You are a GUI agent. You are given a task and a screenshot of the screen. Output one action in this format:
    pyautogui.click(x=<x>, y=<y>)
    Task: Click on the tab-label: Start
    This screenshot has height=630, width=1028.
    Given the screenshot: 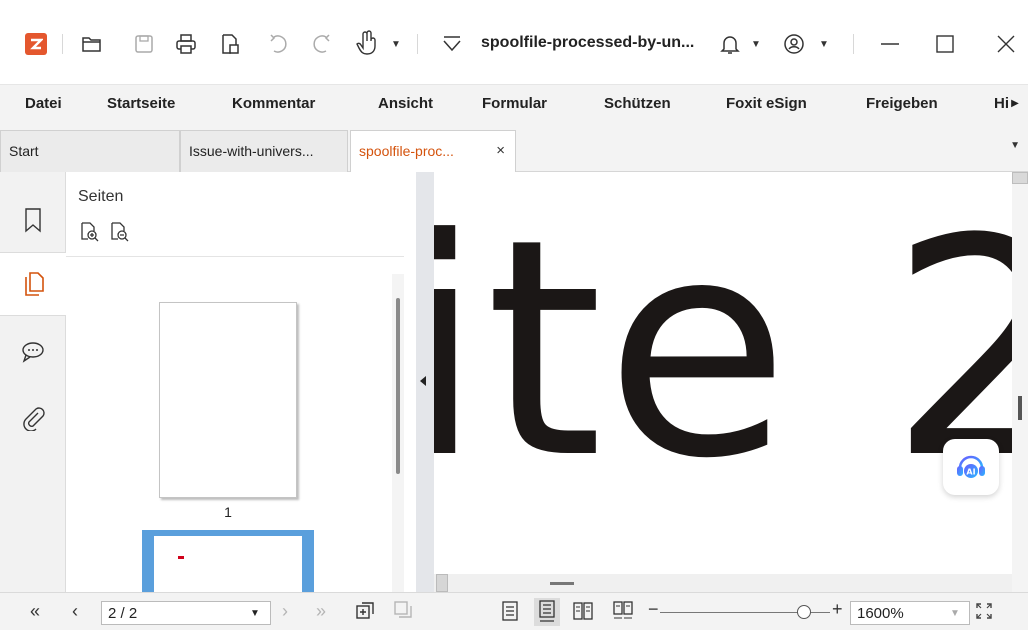 What is the action you would take?
    pyautogui.click(x=24, y=151)
    